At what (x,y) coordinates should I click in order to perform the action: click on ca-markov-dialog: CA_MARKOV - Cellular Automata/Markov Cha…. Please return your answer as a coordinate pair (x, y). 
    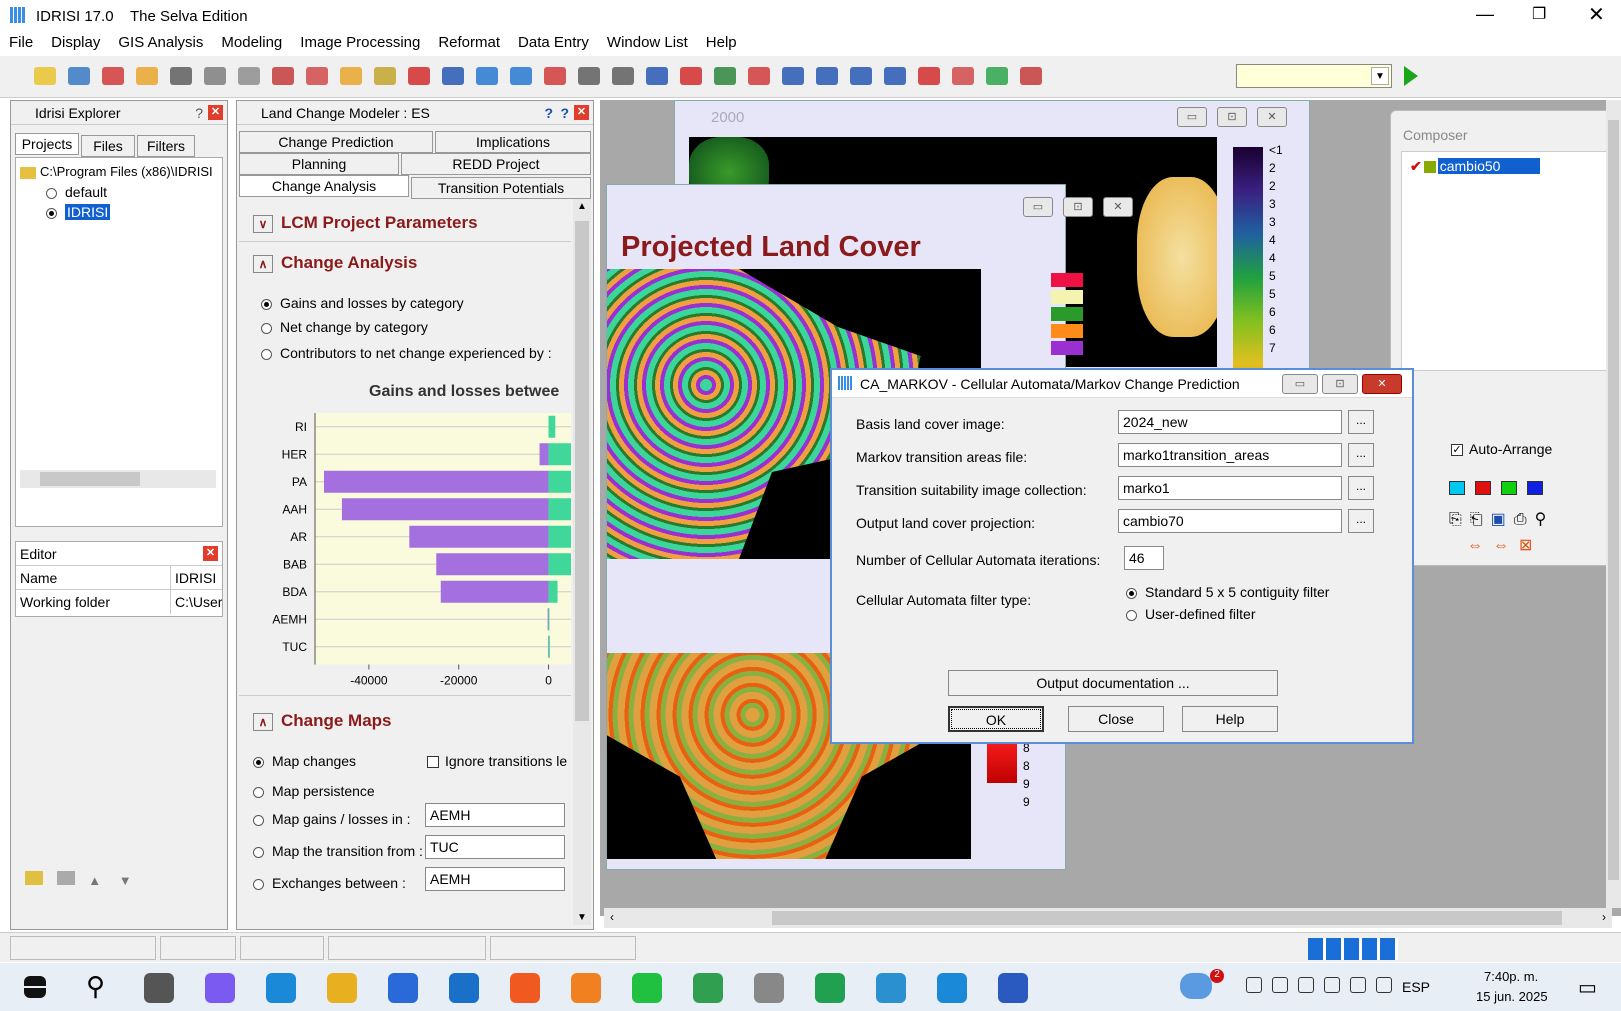
    Looking at the image, I should click on (1122, 556).